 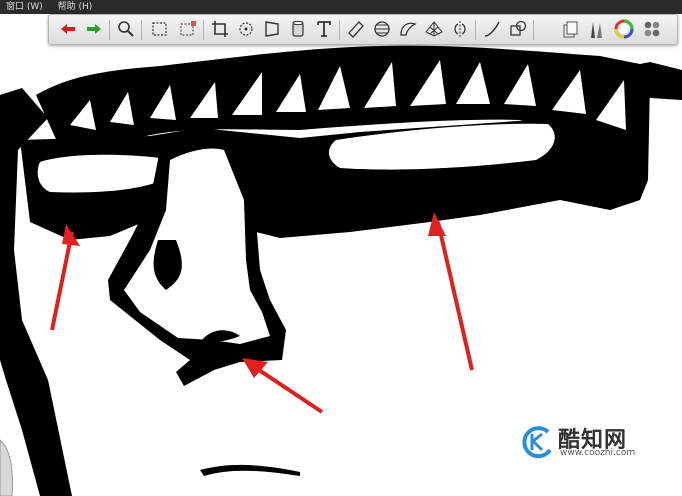 I want to click on palette-grid-icon, so click(x=652, y=29).